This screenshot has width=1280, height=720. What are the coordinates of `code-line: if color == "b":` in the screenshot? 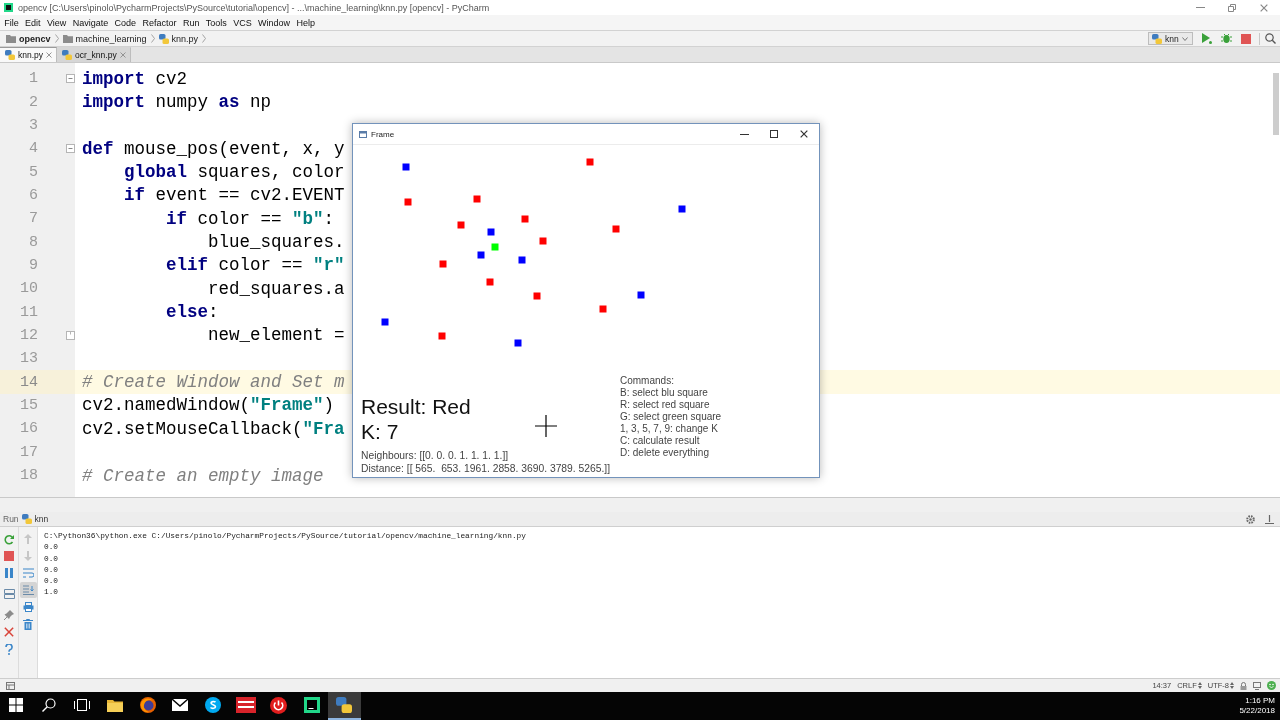 It's located at (250, 218).